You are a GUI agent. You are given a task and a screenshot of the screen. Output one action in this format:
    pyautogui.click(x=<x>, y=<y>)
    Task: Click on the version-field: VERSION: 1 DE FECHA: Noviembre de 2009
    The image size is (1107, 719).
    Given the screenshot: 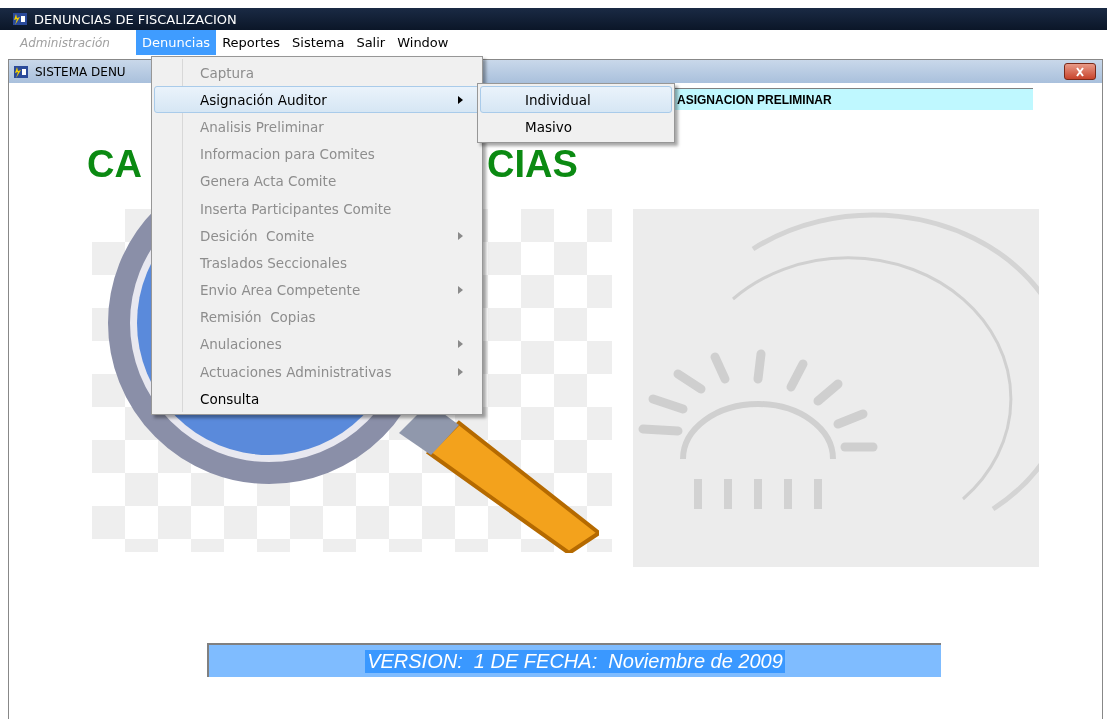 What is the action you would take?
    pyautogui.click(x=574, y=660)
    